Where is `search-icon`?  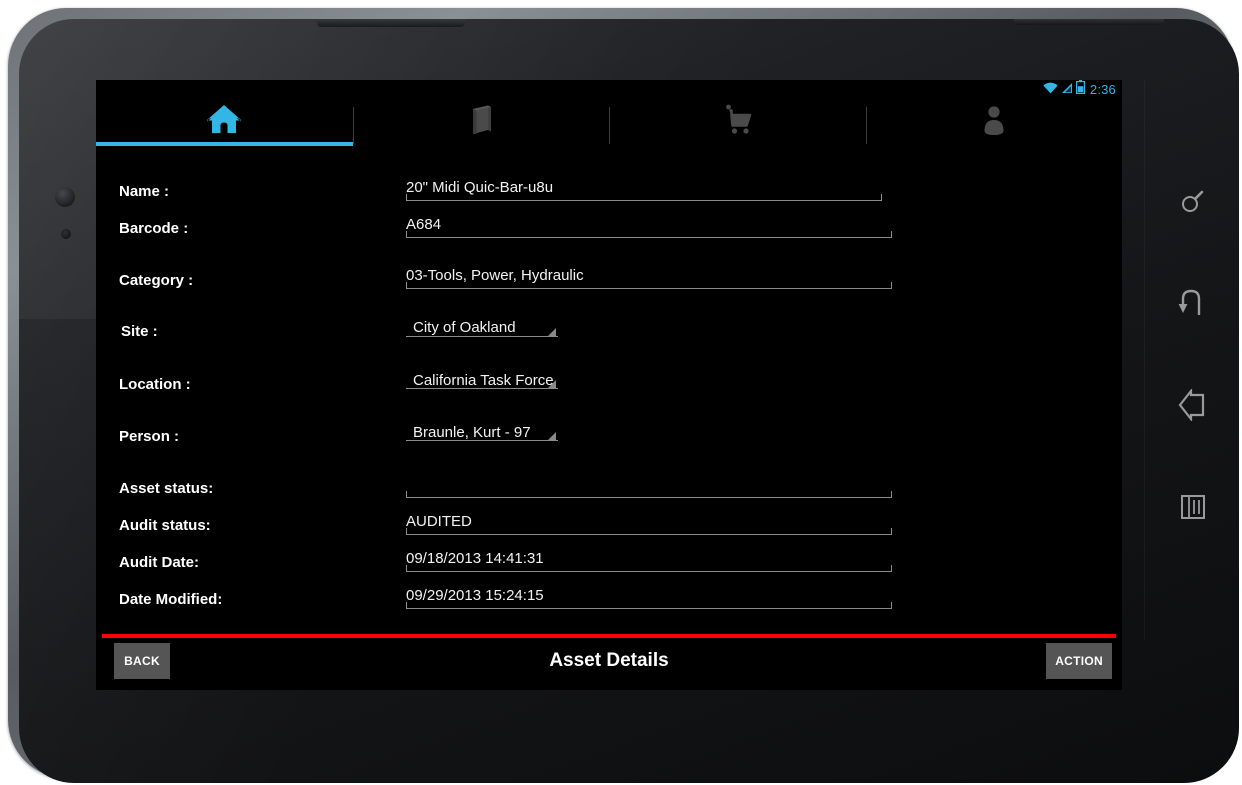
search-icon is located at coordinates (1193, 203).